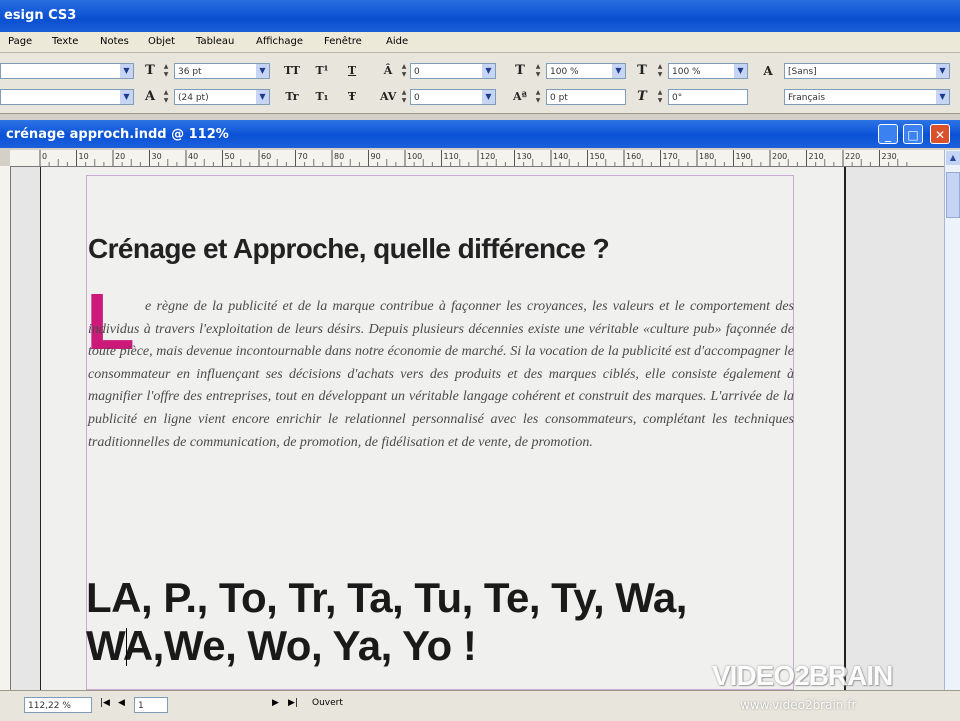 This screenshot has height=721, width=960. Describe the element at coordinates (266, 156) in the screenshot. I see `ruler-label: 60` at that location.